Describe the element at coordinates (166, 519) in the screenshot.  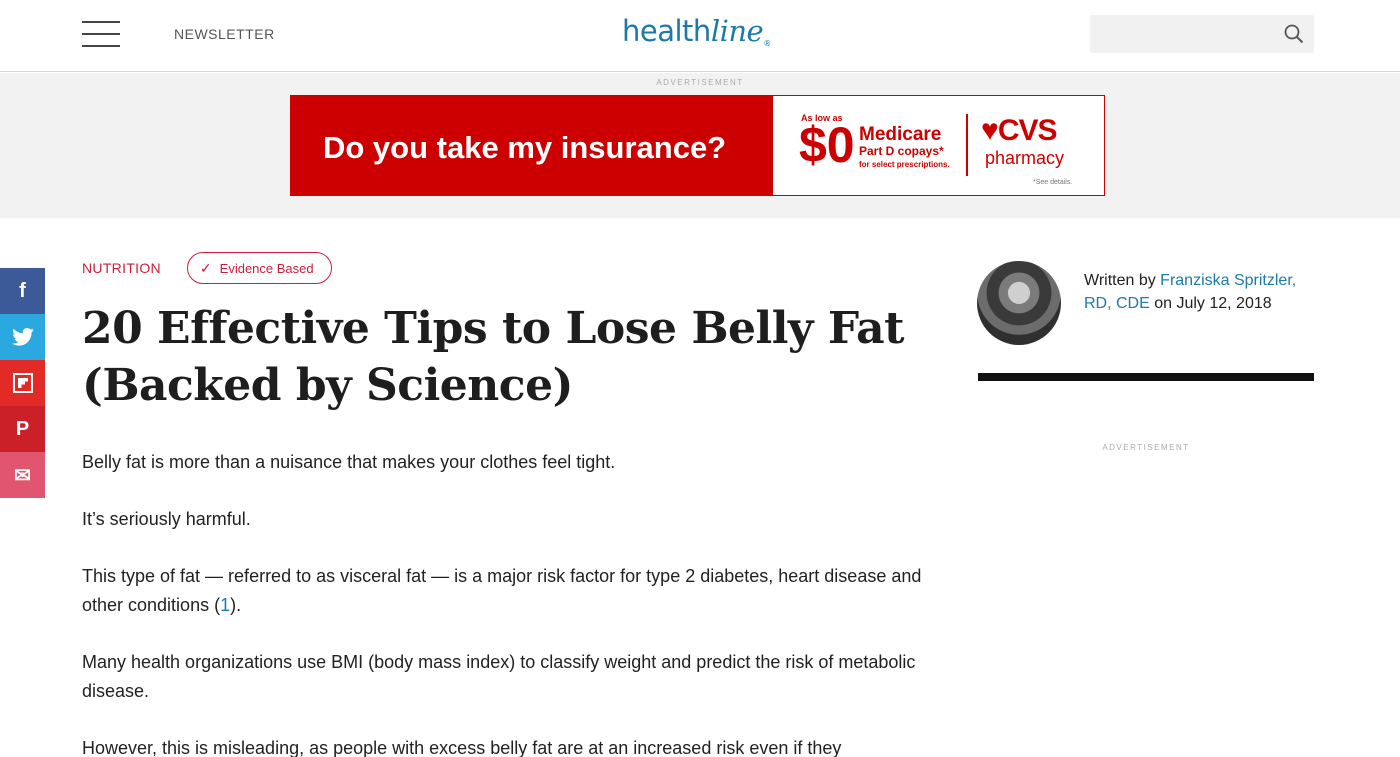
I see `paragraph: It’s seriously harmful.` at that location.